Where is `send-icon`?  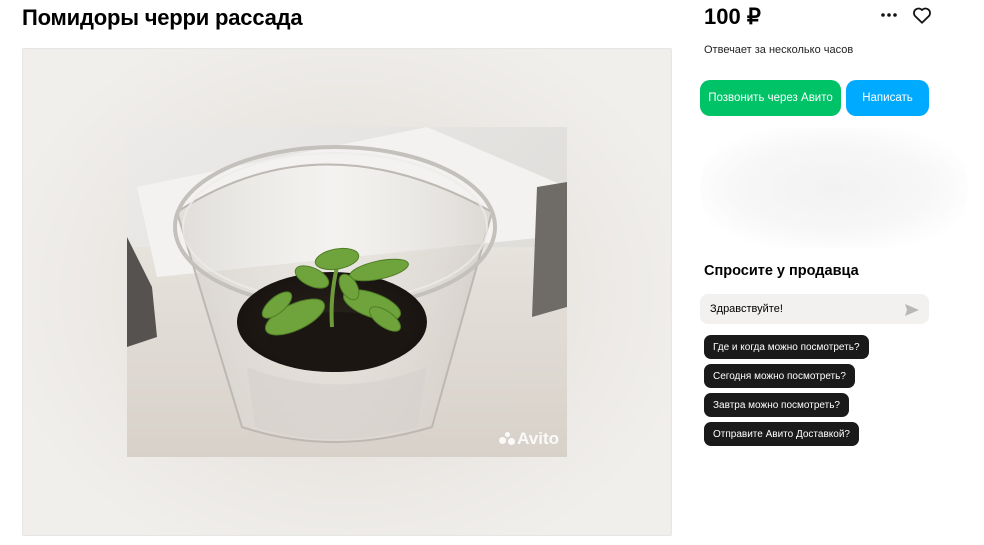
send-icon is located at coordinates (912, 309).